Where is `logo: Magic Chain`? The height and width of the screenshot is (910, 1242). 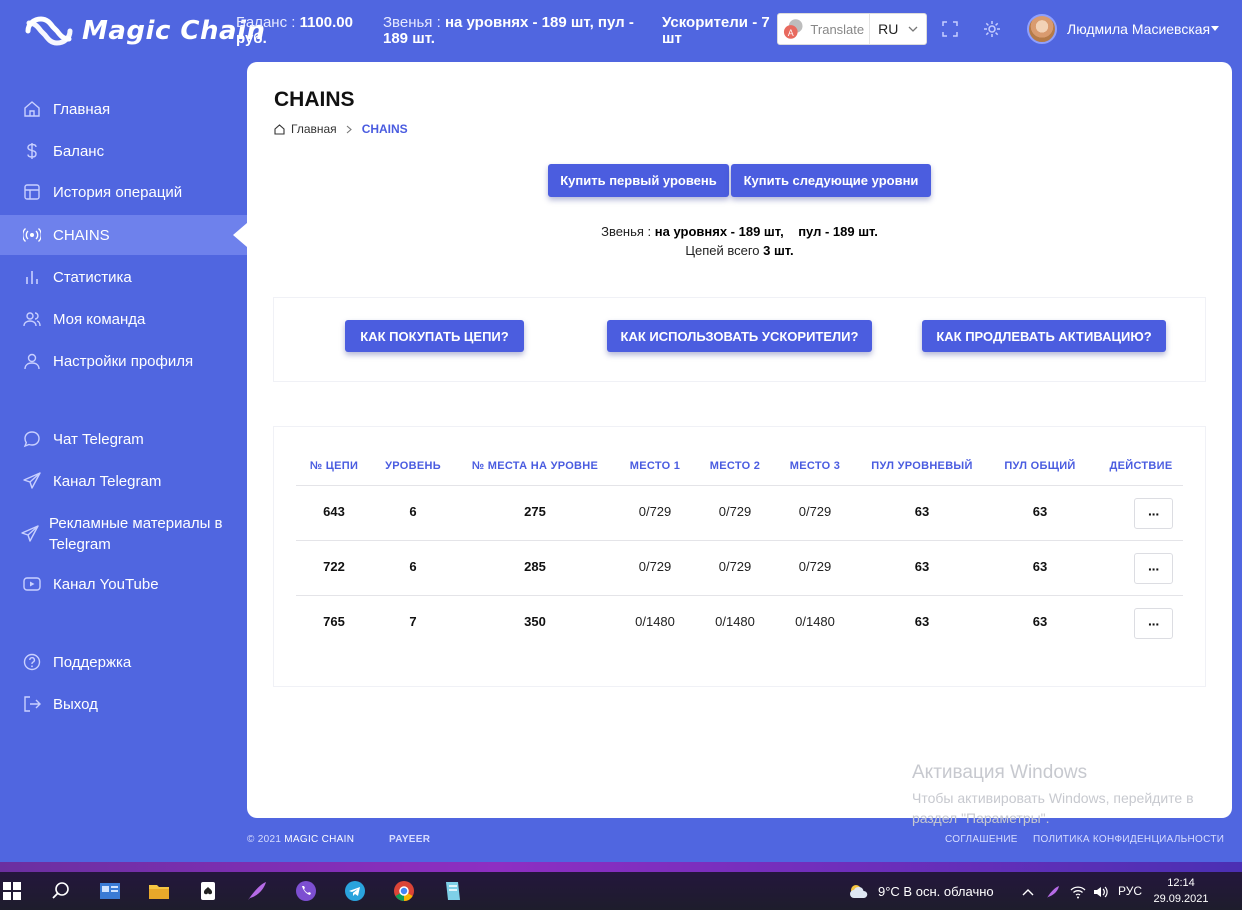 logo: Magic Chain is located at coordinates (144, 31).